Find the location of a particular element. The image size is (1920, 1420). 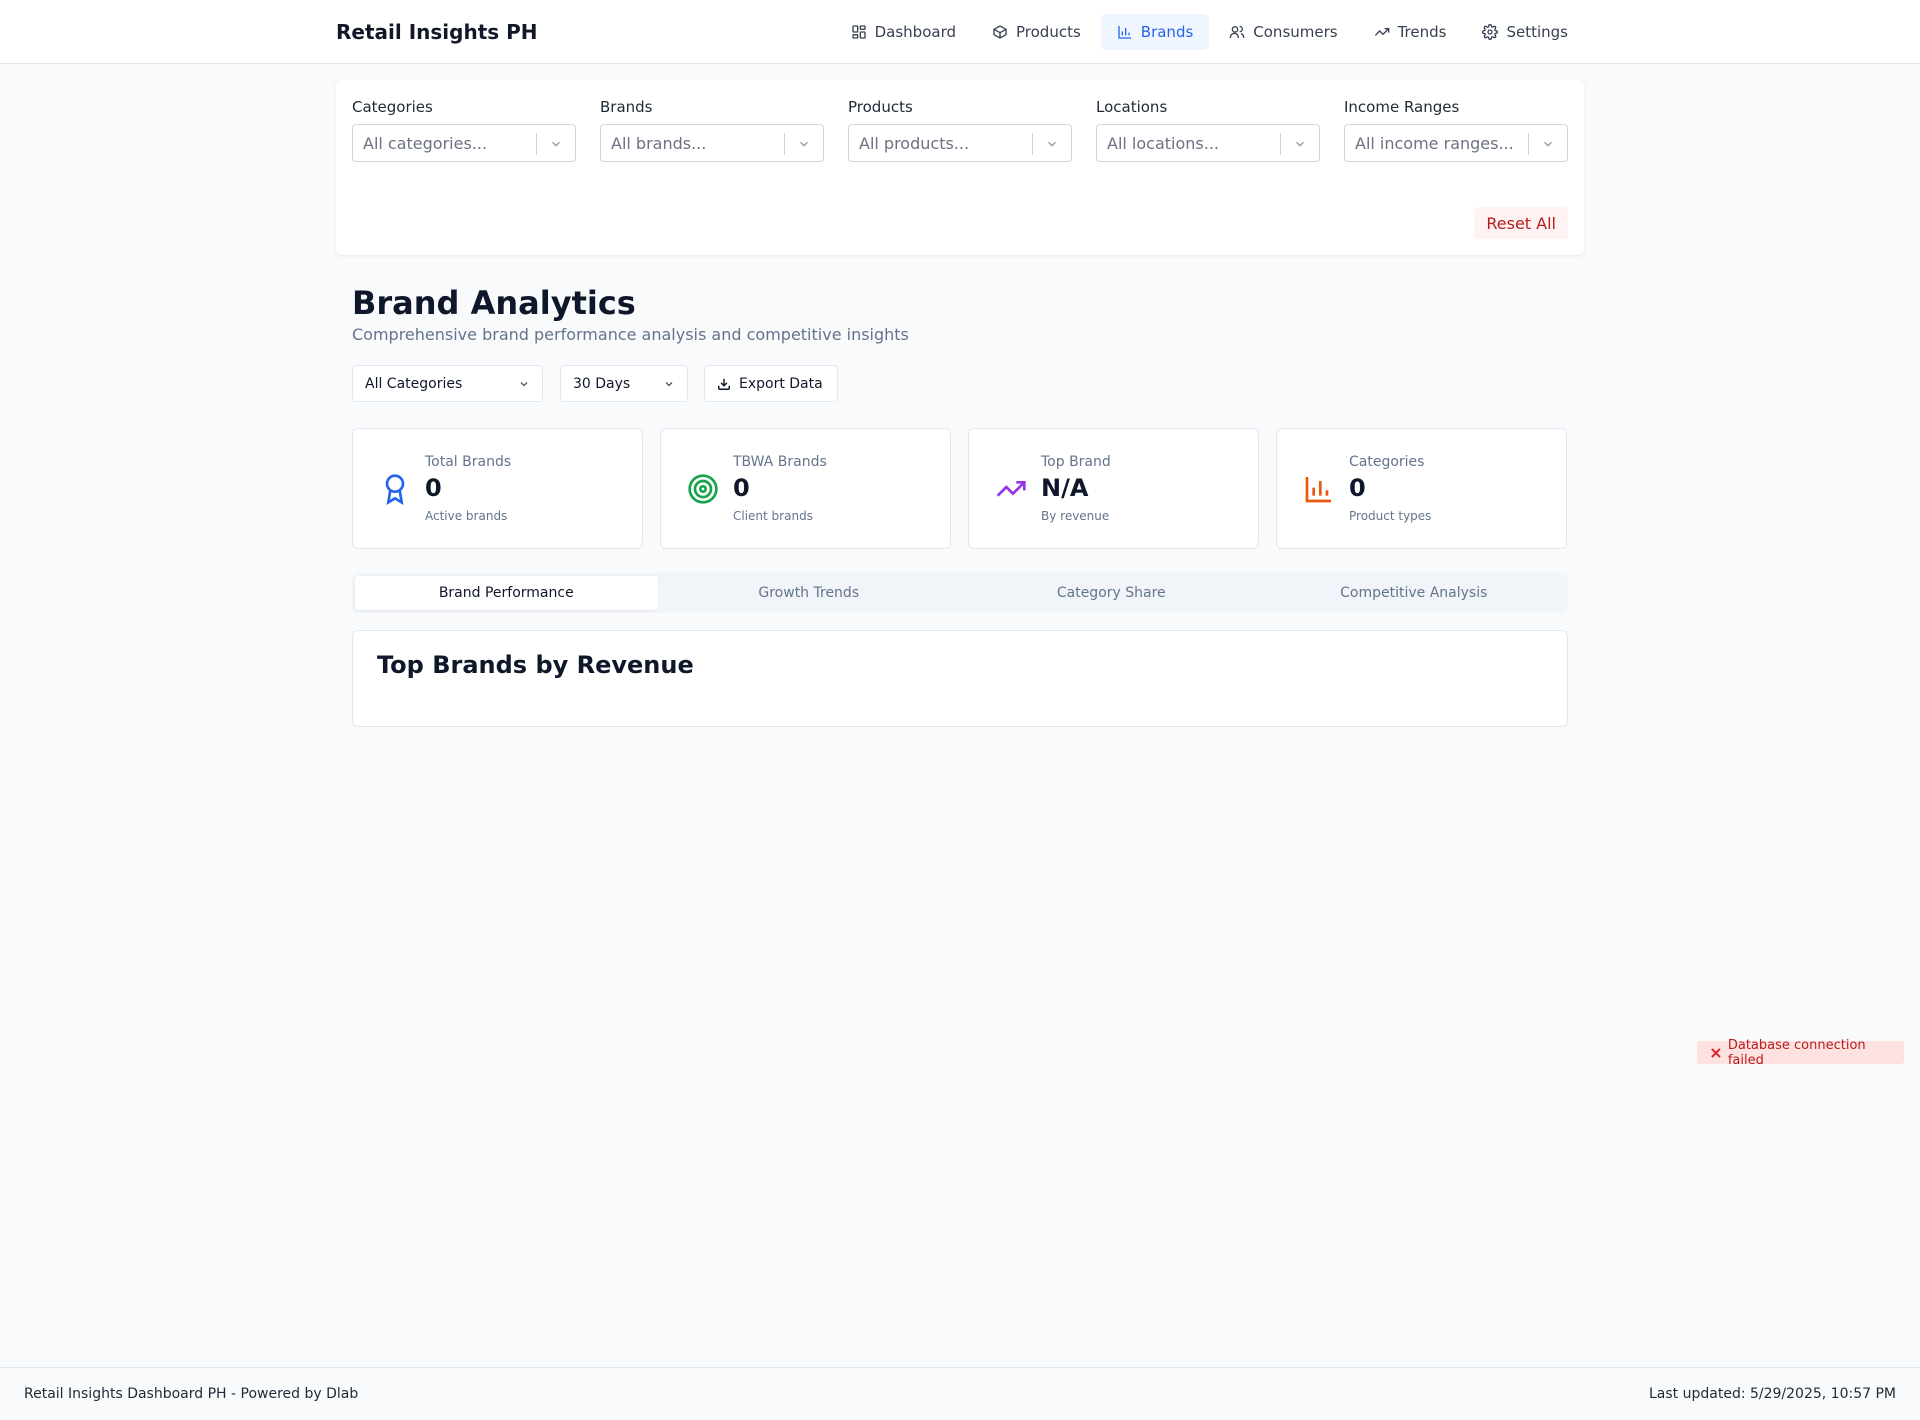

stat-caption: By revenue is located at coordinates (1075, 516).